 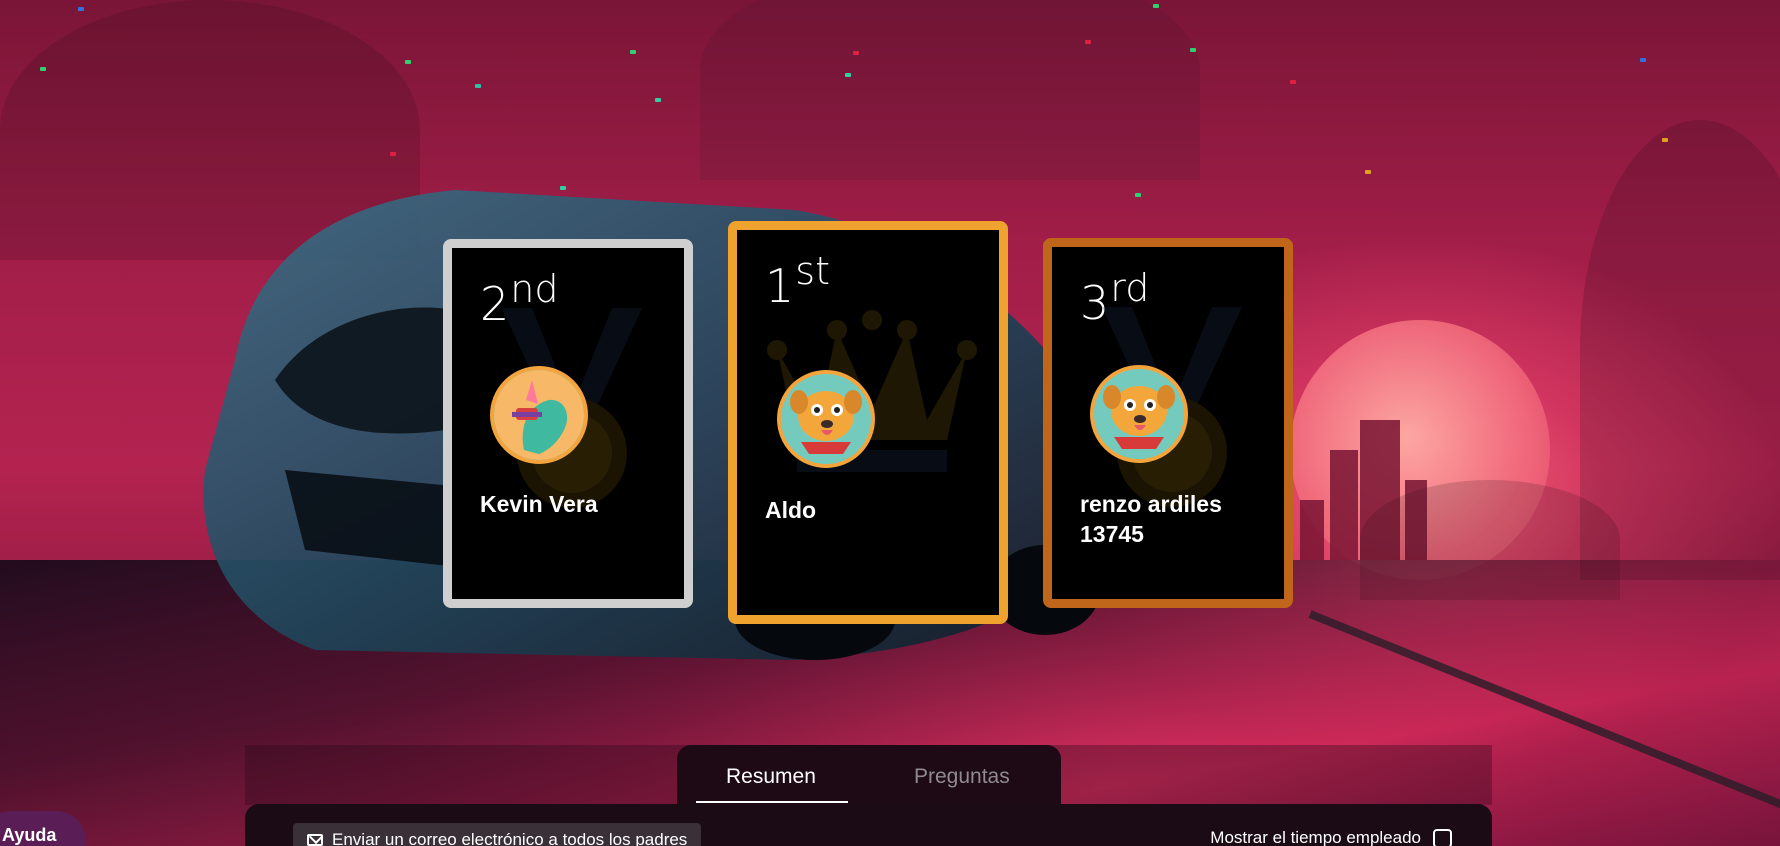 What do you see at coordinates (797, 281) in the screenshot?
I see `rank-label: 1st` at bounding box center [797, 281].